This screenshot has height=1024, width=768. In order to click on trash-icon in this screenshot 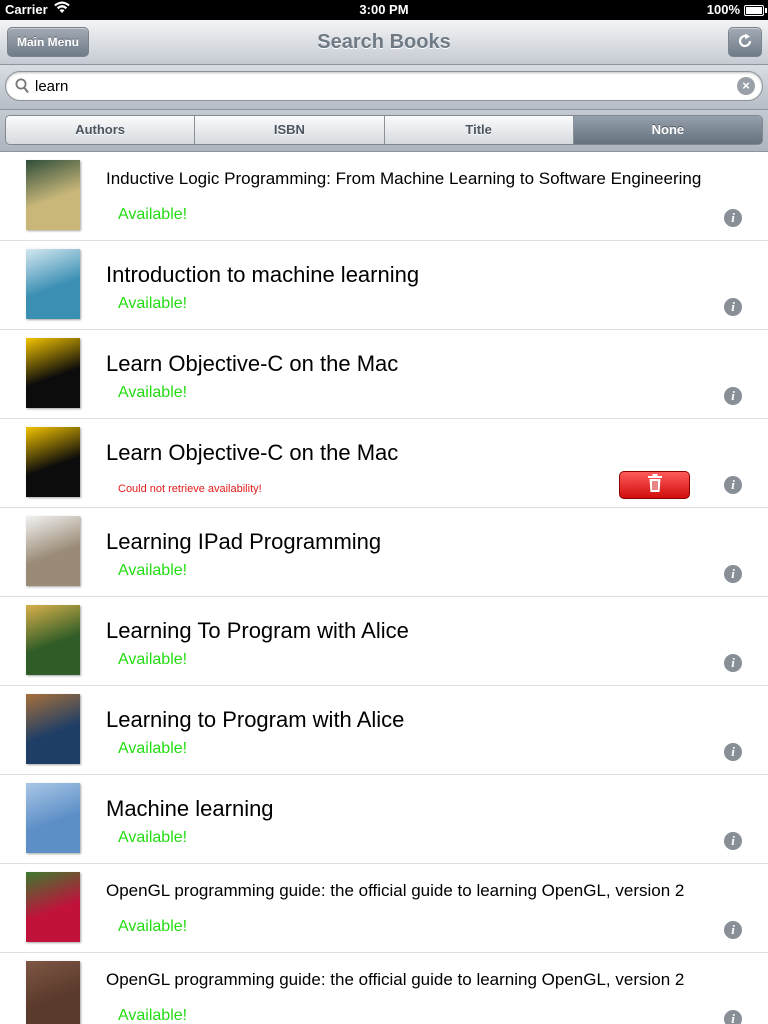, I will do `click(655, 485)`.